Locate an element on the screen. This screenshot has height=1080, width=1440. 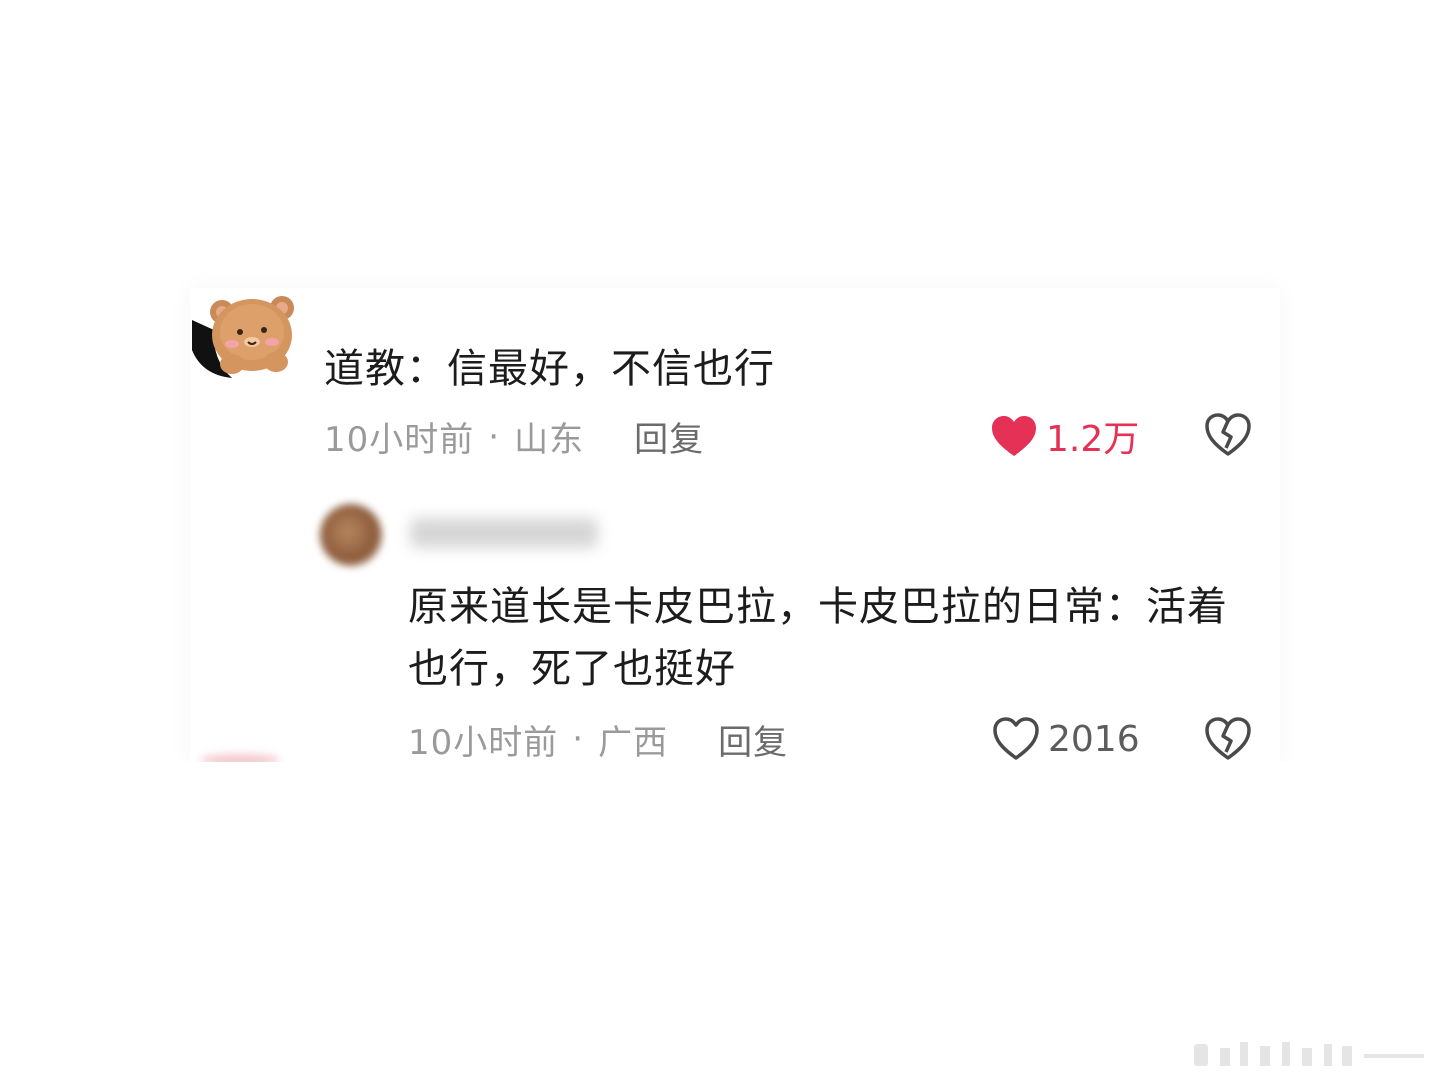
comment-location: 山东 is located at coordinates (549, 440).